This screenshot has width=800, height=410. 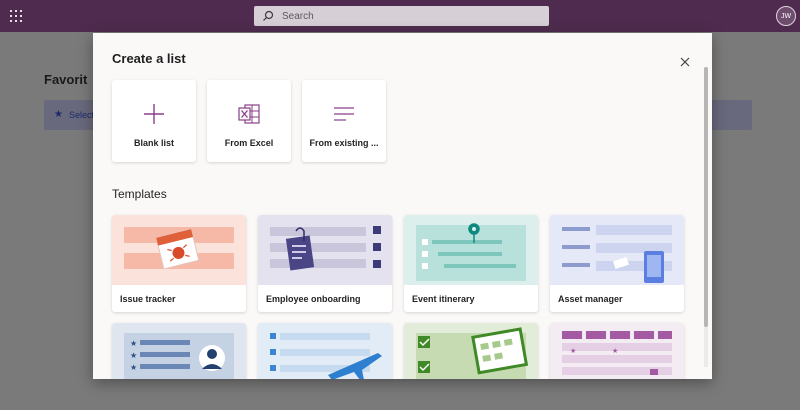 What do you see at coordinates (786, 16) in the screenshot?
I see `user-avatar: JW` at bounding box center [786, 16].